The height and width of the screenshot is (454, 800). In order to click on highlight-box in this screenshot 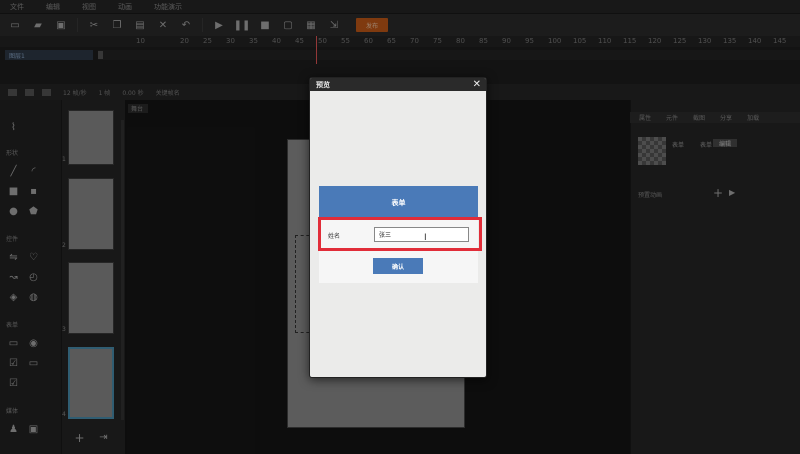, I will do `click(400, 234)`.